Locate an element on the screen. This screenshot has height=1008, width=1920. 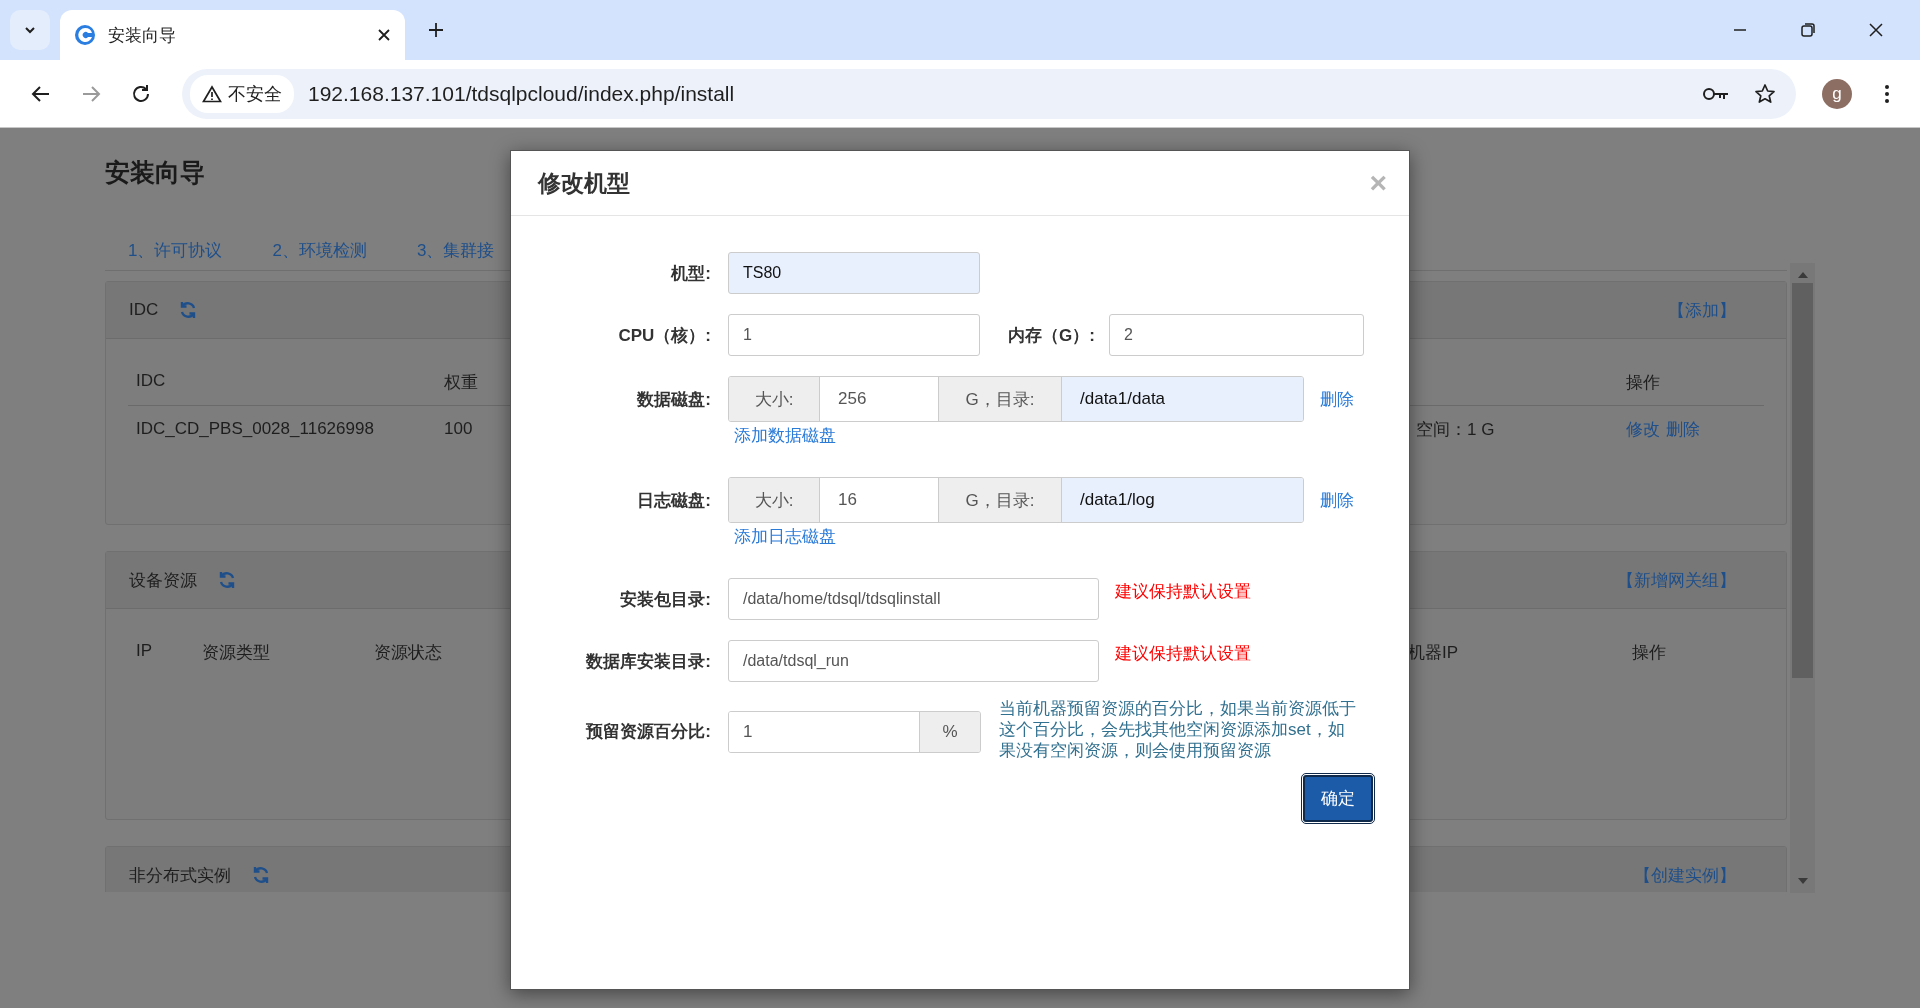
field-label: 数据库安装目录: is located at coordinates (648, 661).